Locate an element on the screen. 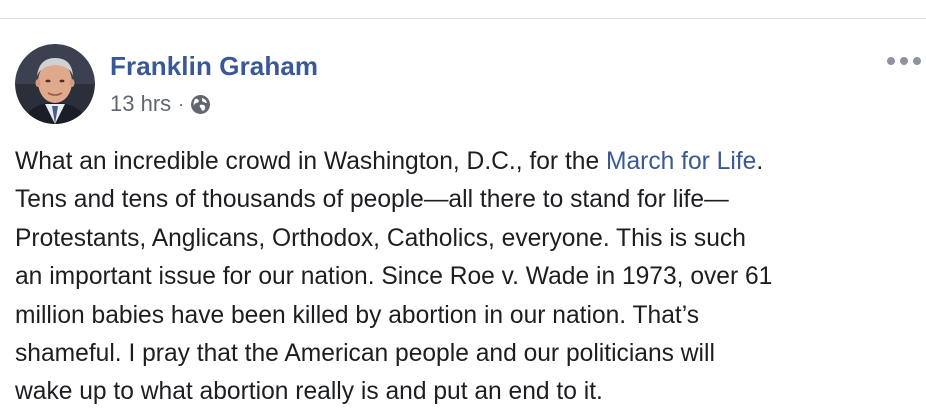  globe-icon is located at coordinates (200, 104).